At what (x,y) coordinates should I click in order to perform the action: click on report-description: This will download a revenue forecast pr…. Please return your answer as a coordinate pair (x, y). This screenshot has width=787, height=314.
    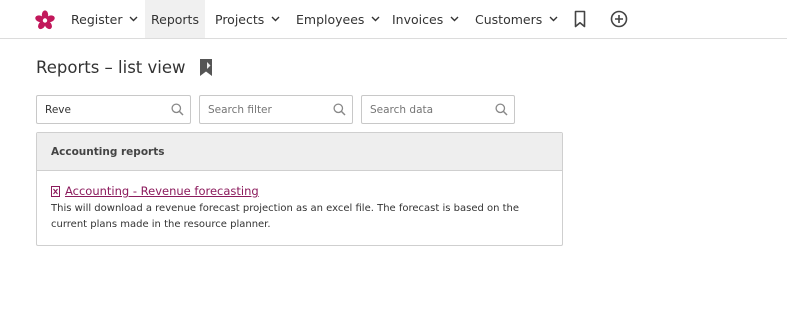
    Looking at the image, I should click on (285, 216).